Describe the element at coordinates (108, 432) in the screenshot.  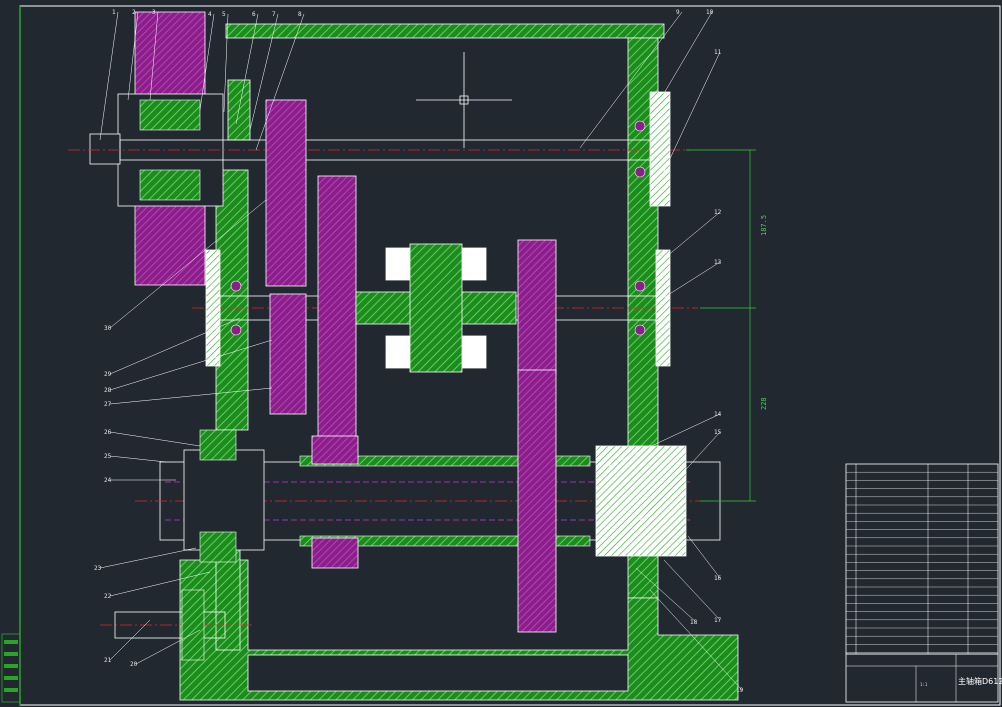
I see `part-number-26: 26` at that location.